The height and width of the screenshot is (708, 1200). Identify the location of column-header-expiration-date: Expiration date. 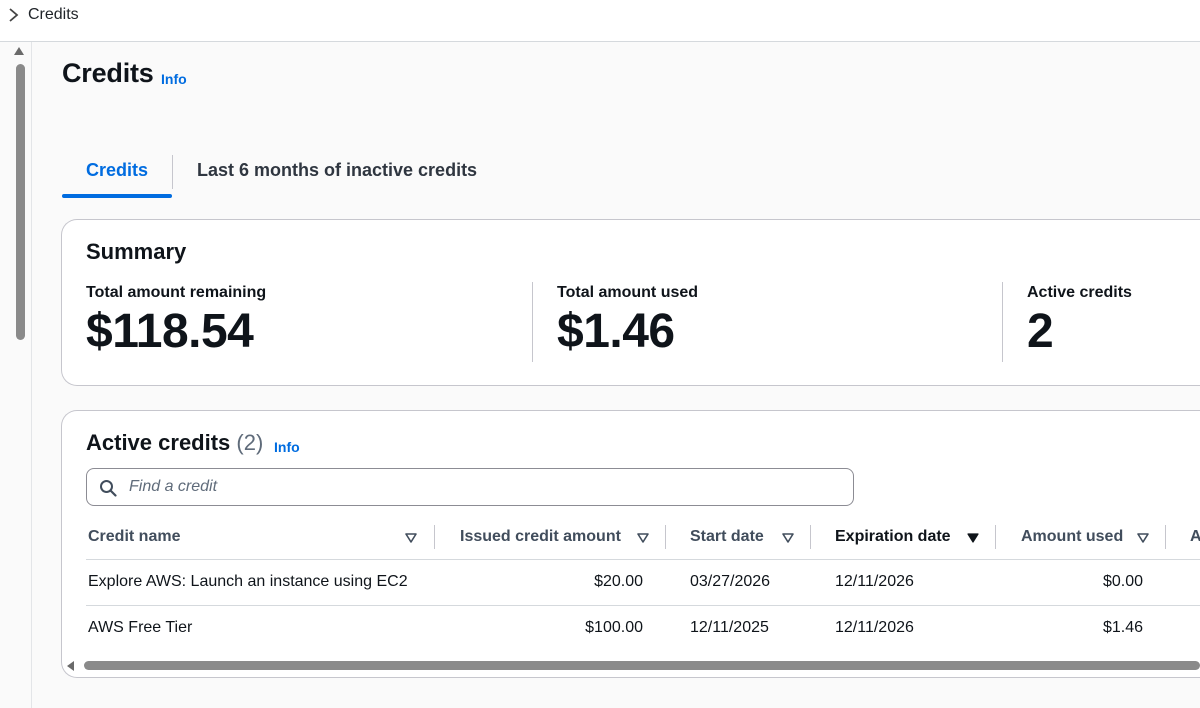
(893, 537).